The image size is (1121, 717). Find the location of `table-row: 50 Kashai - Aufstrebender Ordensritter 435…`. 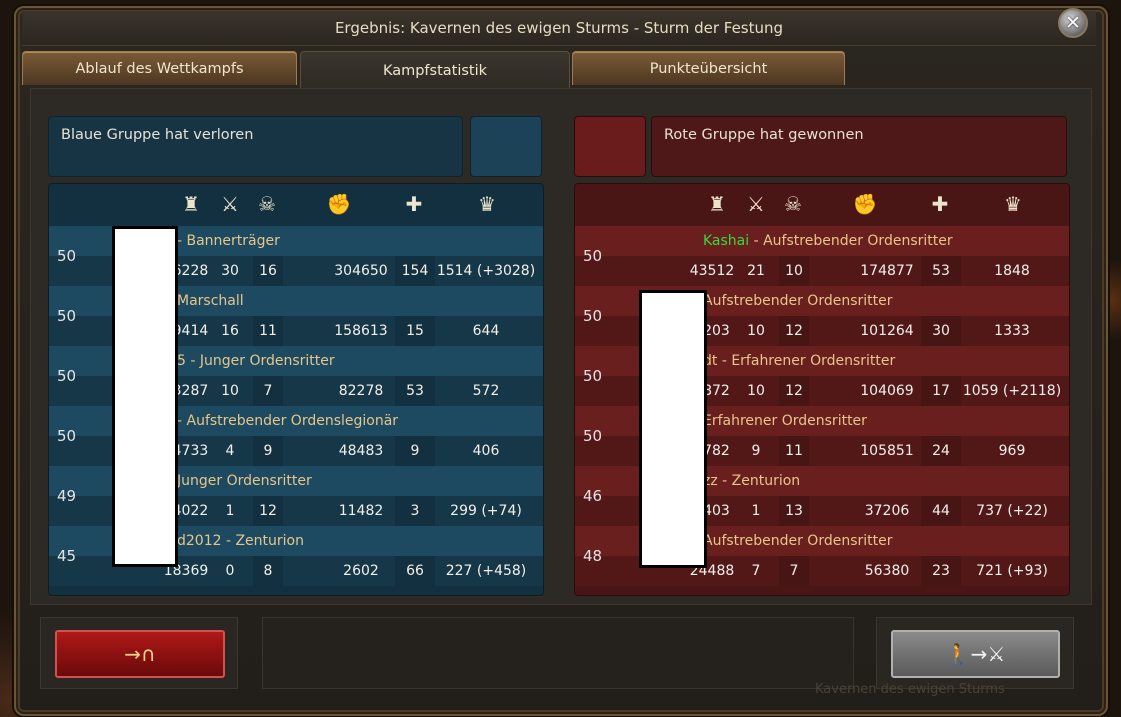

table-row: 50 Kashai - Aufstrebender Ordensritter 435… is located at coordinates (822, 256).